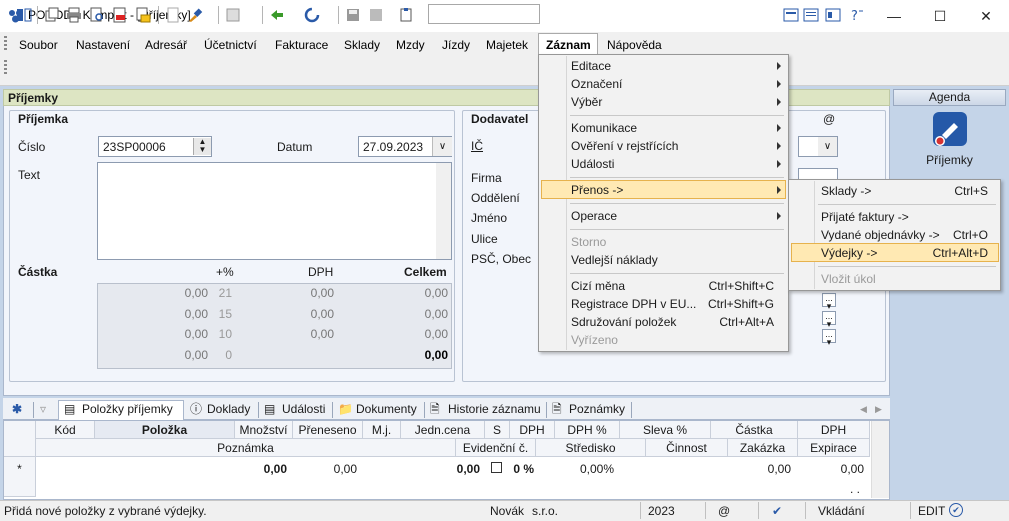  I want to click on list-view-icon, so click(811, 15).